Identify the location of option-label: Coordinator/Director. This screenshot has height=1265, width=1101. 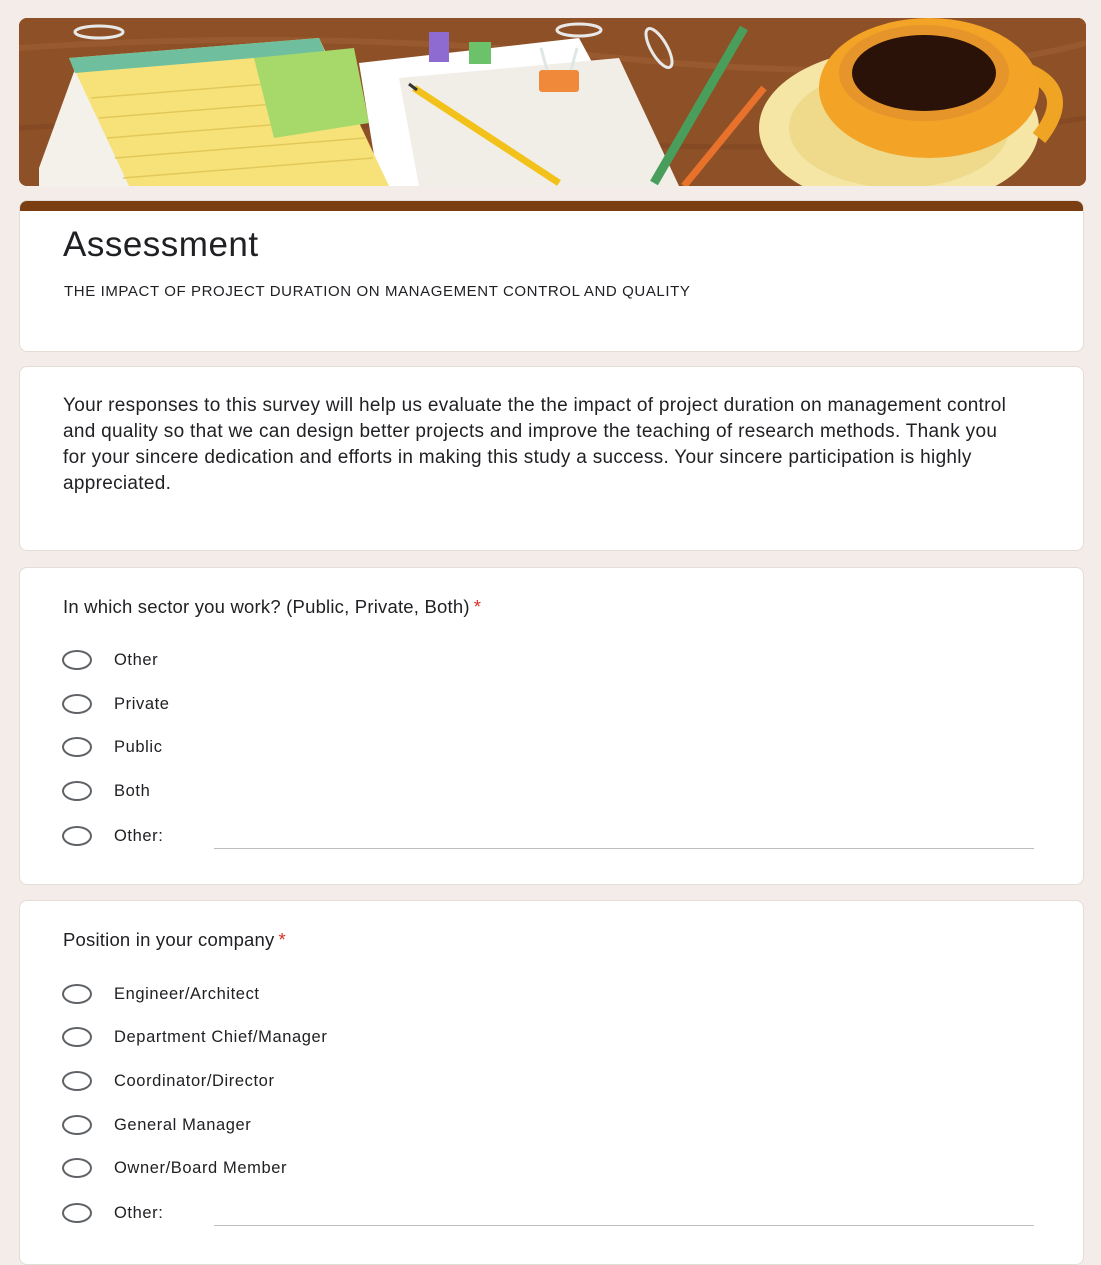
(194, 1080).